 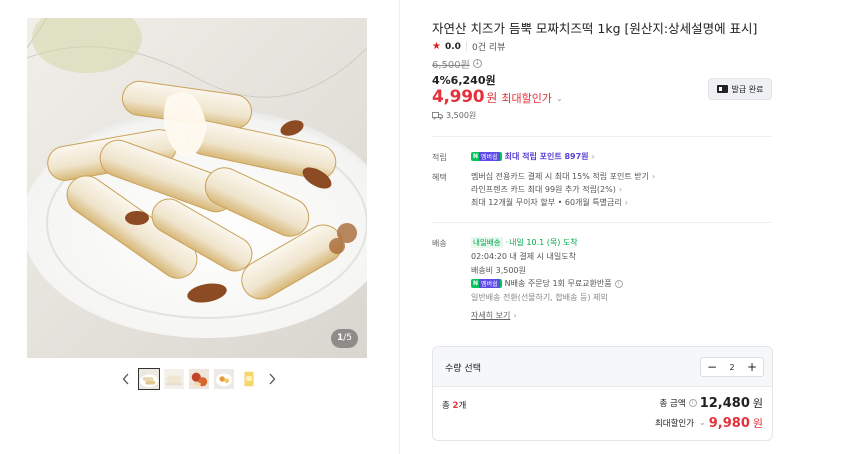 I want to click on quantity-value: 2, so click(x=731, y=367).